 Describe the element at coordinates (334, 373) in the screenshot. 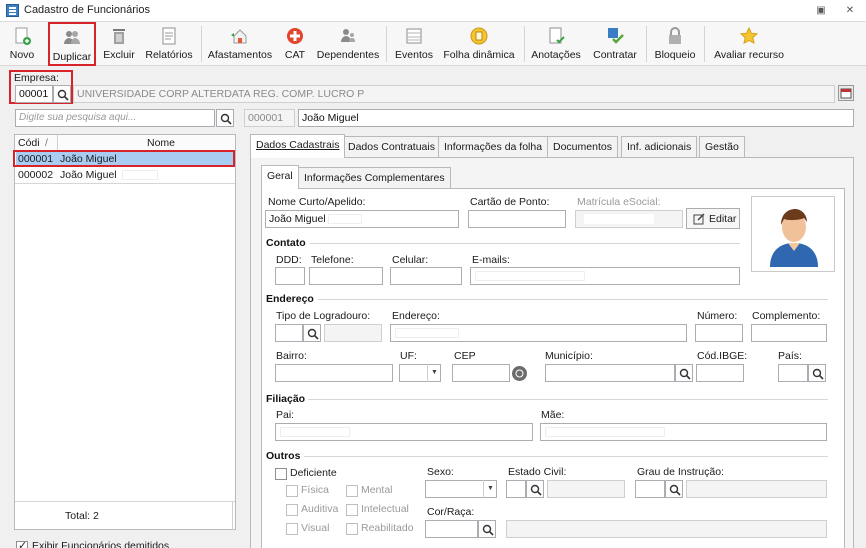

I see `bairro-input` at that location.